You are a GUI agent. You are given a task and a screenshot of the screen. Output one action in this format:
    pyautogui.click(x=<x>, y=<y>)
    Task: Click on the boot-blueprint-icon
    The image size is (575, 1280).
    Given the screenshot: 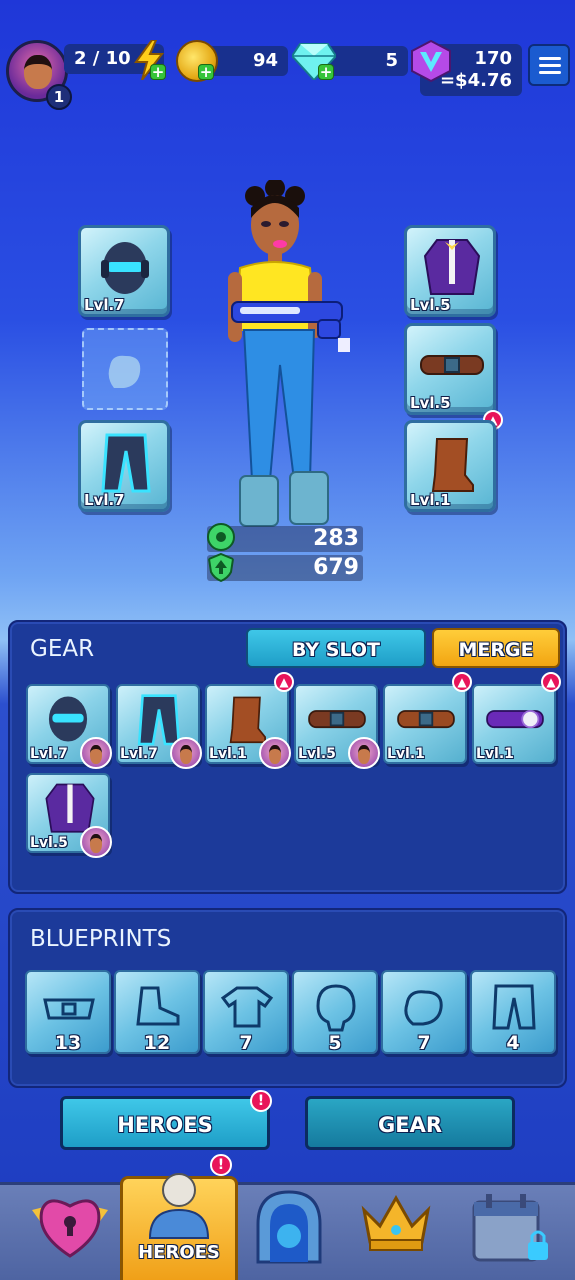 What is the action you would take?
    pyautogui.click(x=158, y=1006)
    